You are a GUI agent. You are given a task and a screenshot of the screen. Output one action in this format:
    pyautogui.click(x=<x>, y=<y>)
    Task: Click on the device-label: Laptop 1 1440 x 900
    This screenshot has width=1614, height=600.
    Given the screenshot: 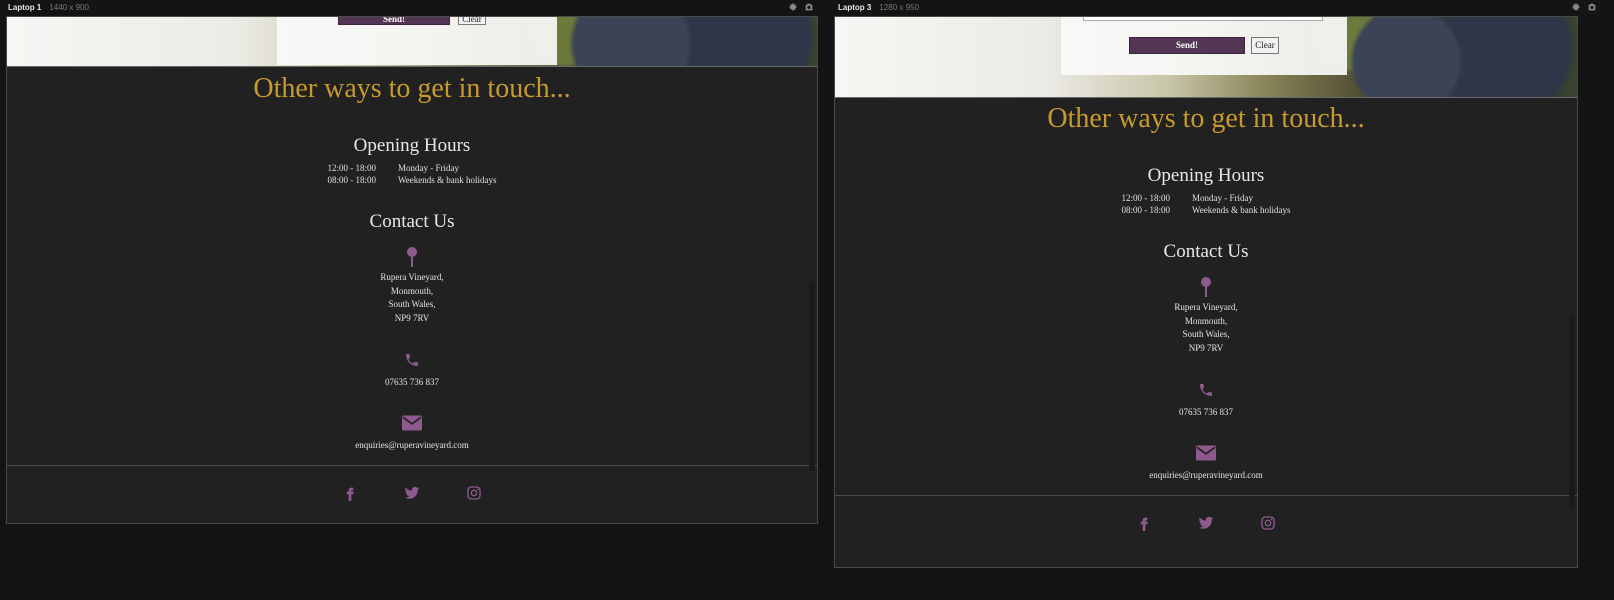 What is the action you would take?
    pyautogui.click(x=48, y=7)
    